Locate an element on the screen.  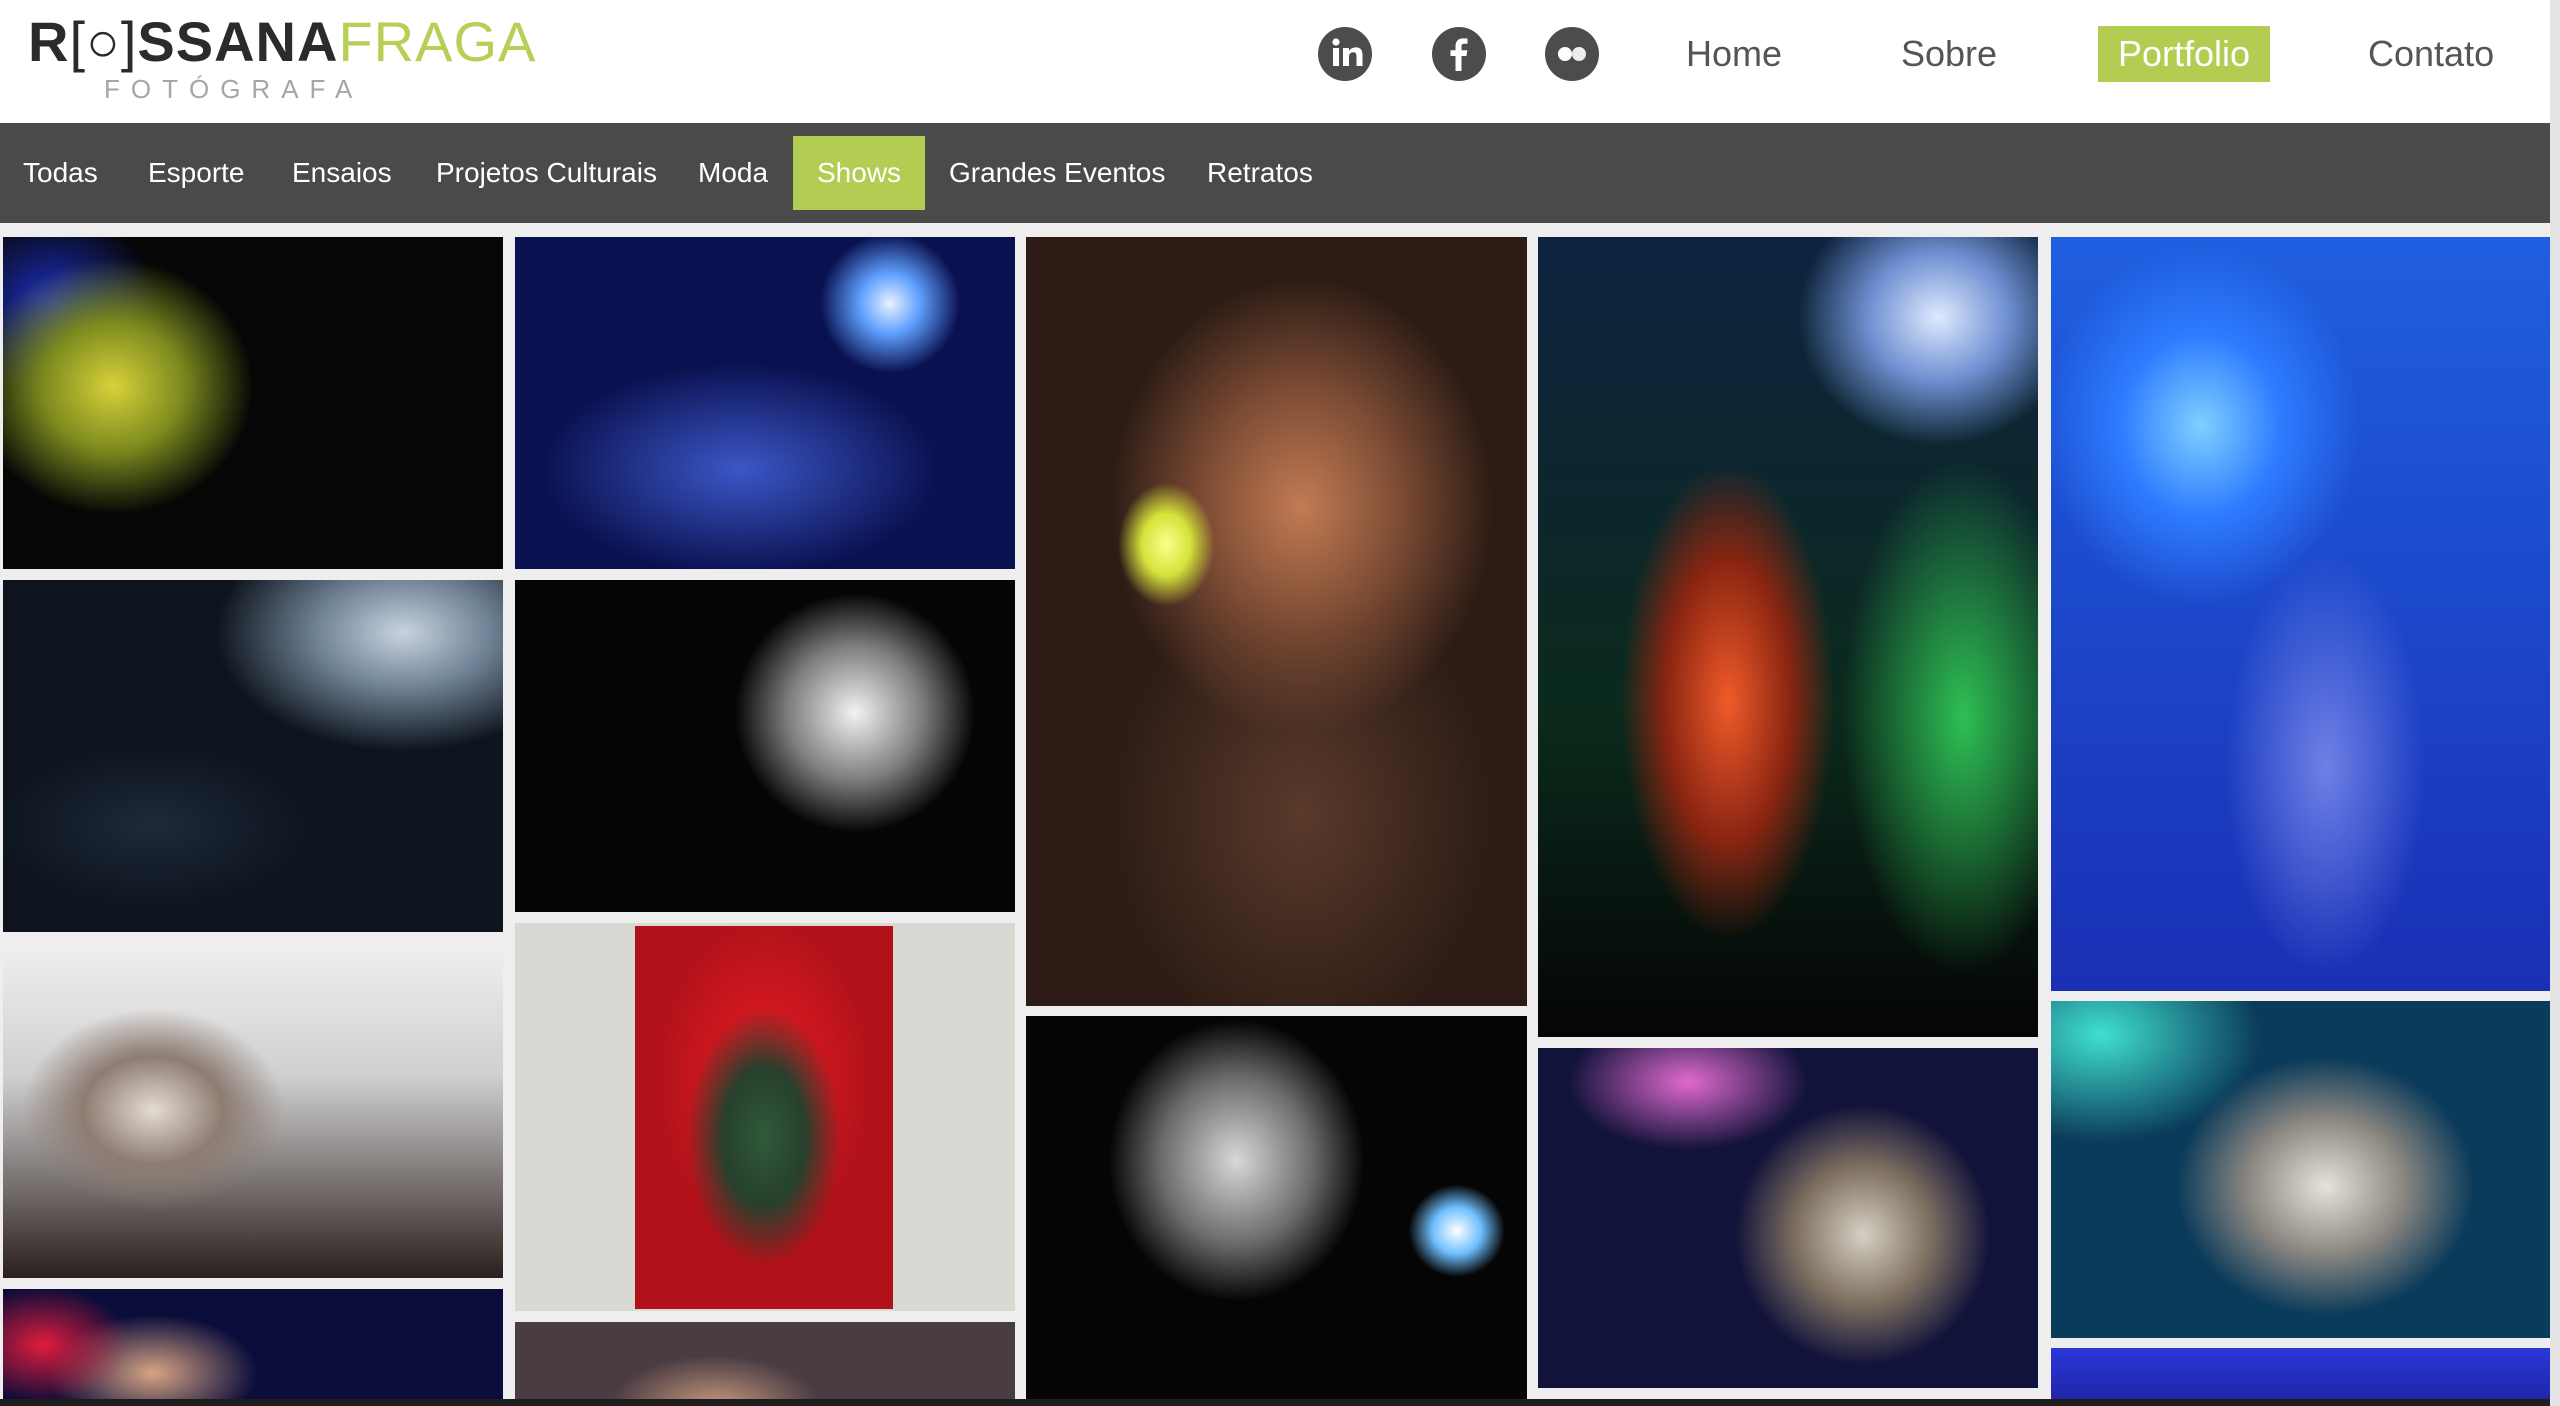
gallery-photo-singer-bw is located at coordinates (765, 746).